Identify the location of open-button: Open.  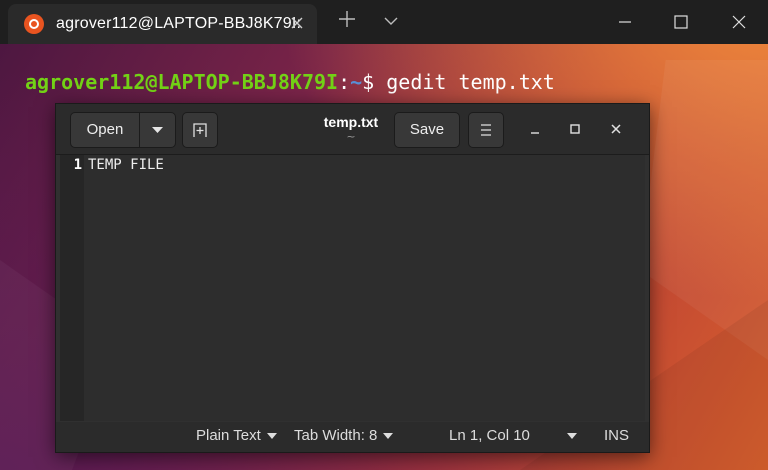
(105, 130).